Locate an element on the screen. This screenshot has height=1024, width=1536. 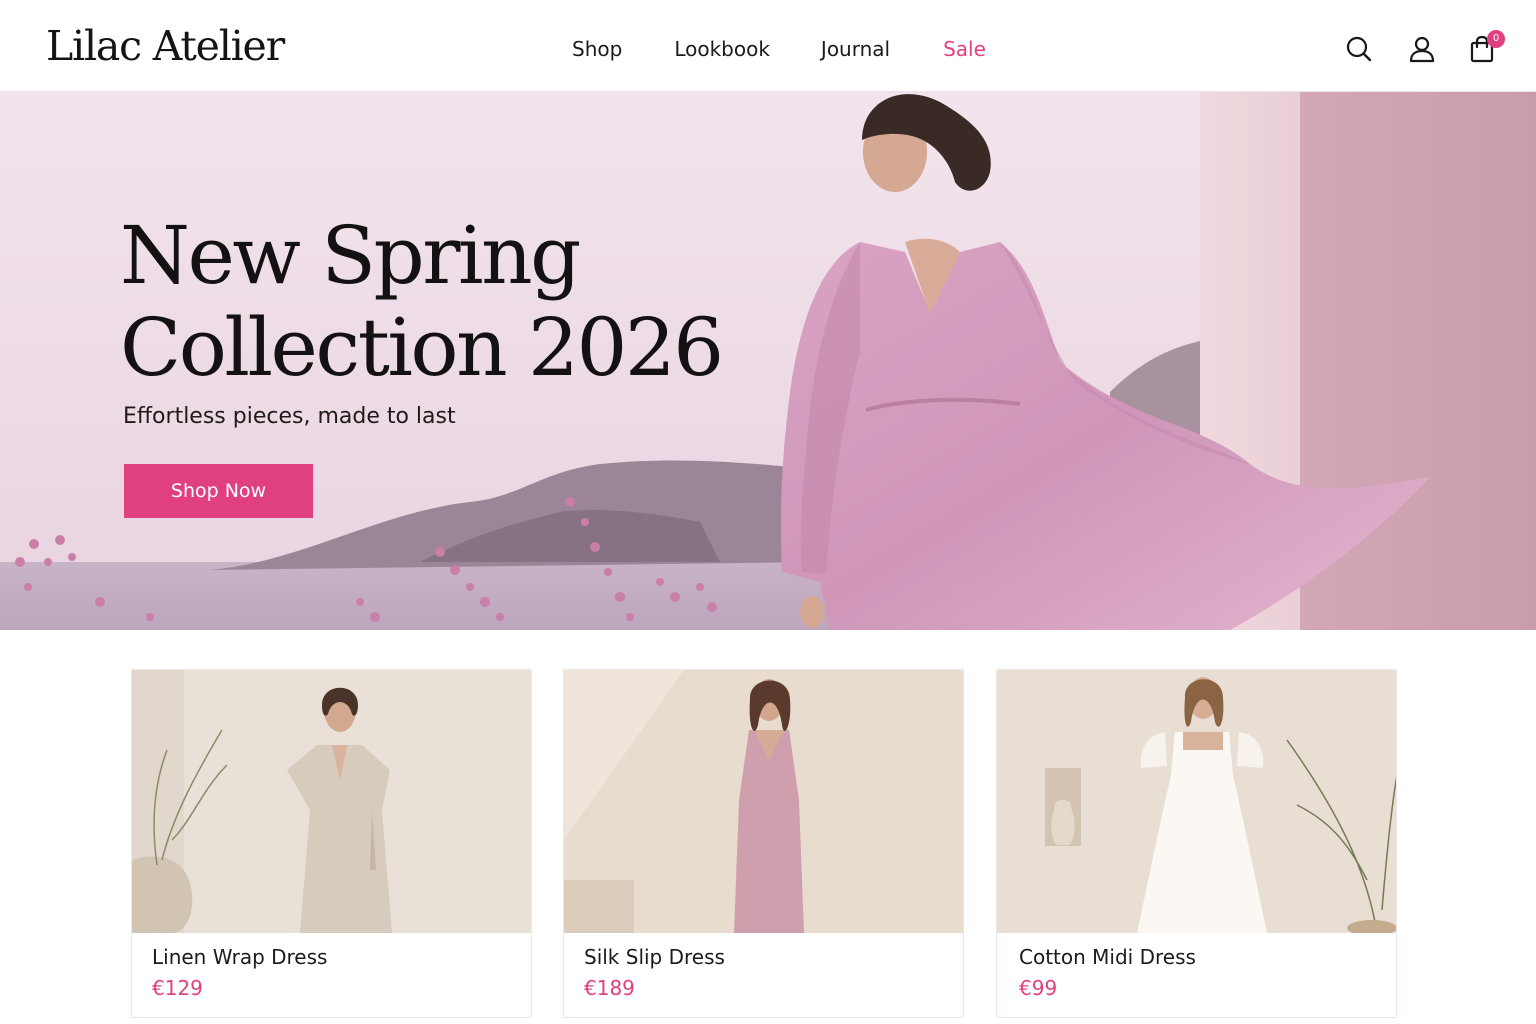
search-button is located at coordinates (1359, 49).